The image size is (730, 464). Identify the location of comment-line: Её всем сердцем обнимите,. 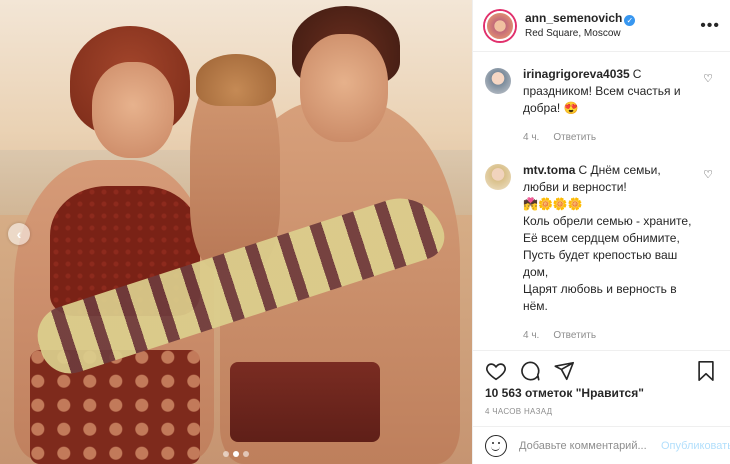
(601, 238).